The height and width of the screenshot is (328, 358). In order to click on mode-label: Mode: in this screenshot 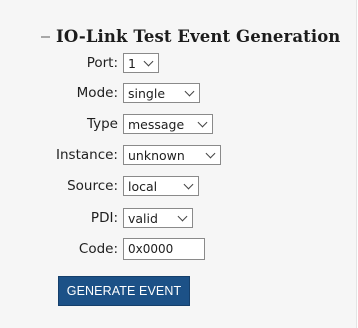, I will do `click(97, 93)`.